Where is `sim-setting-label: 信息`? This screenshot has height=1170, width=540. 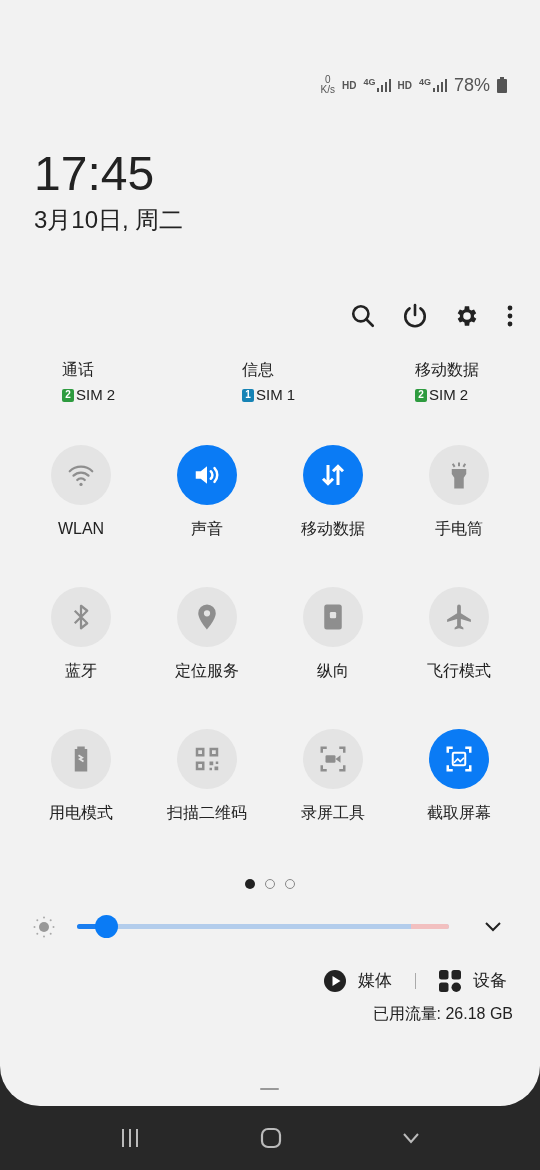
sim-setting-label: 信息 is located at coordinates (258, 370).